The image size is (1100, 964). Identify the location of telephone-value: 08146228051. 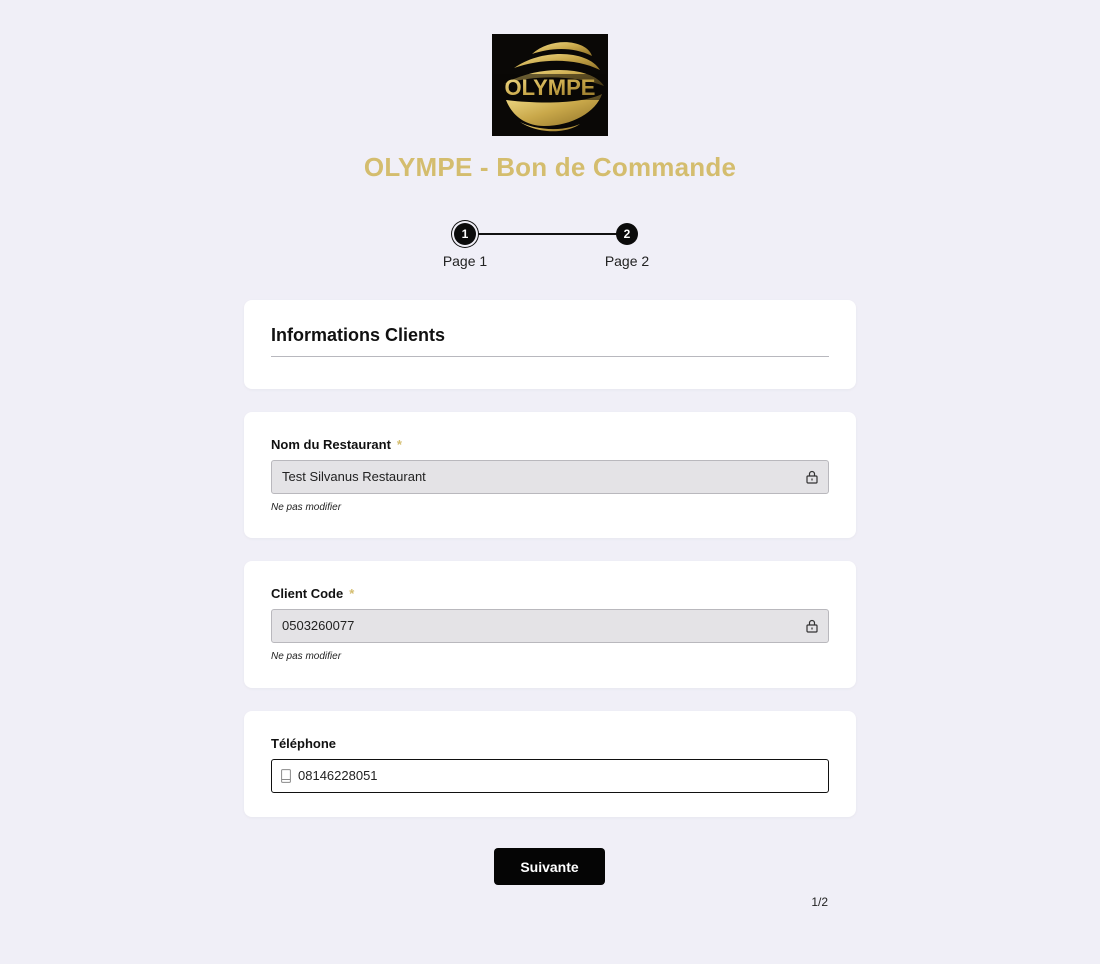
(338, 775).